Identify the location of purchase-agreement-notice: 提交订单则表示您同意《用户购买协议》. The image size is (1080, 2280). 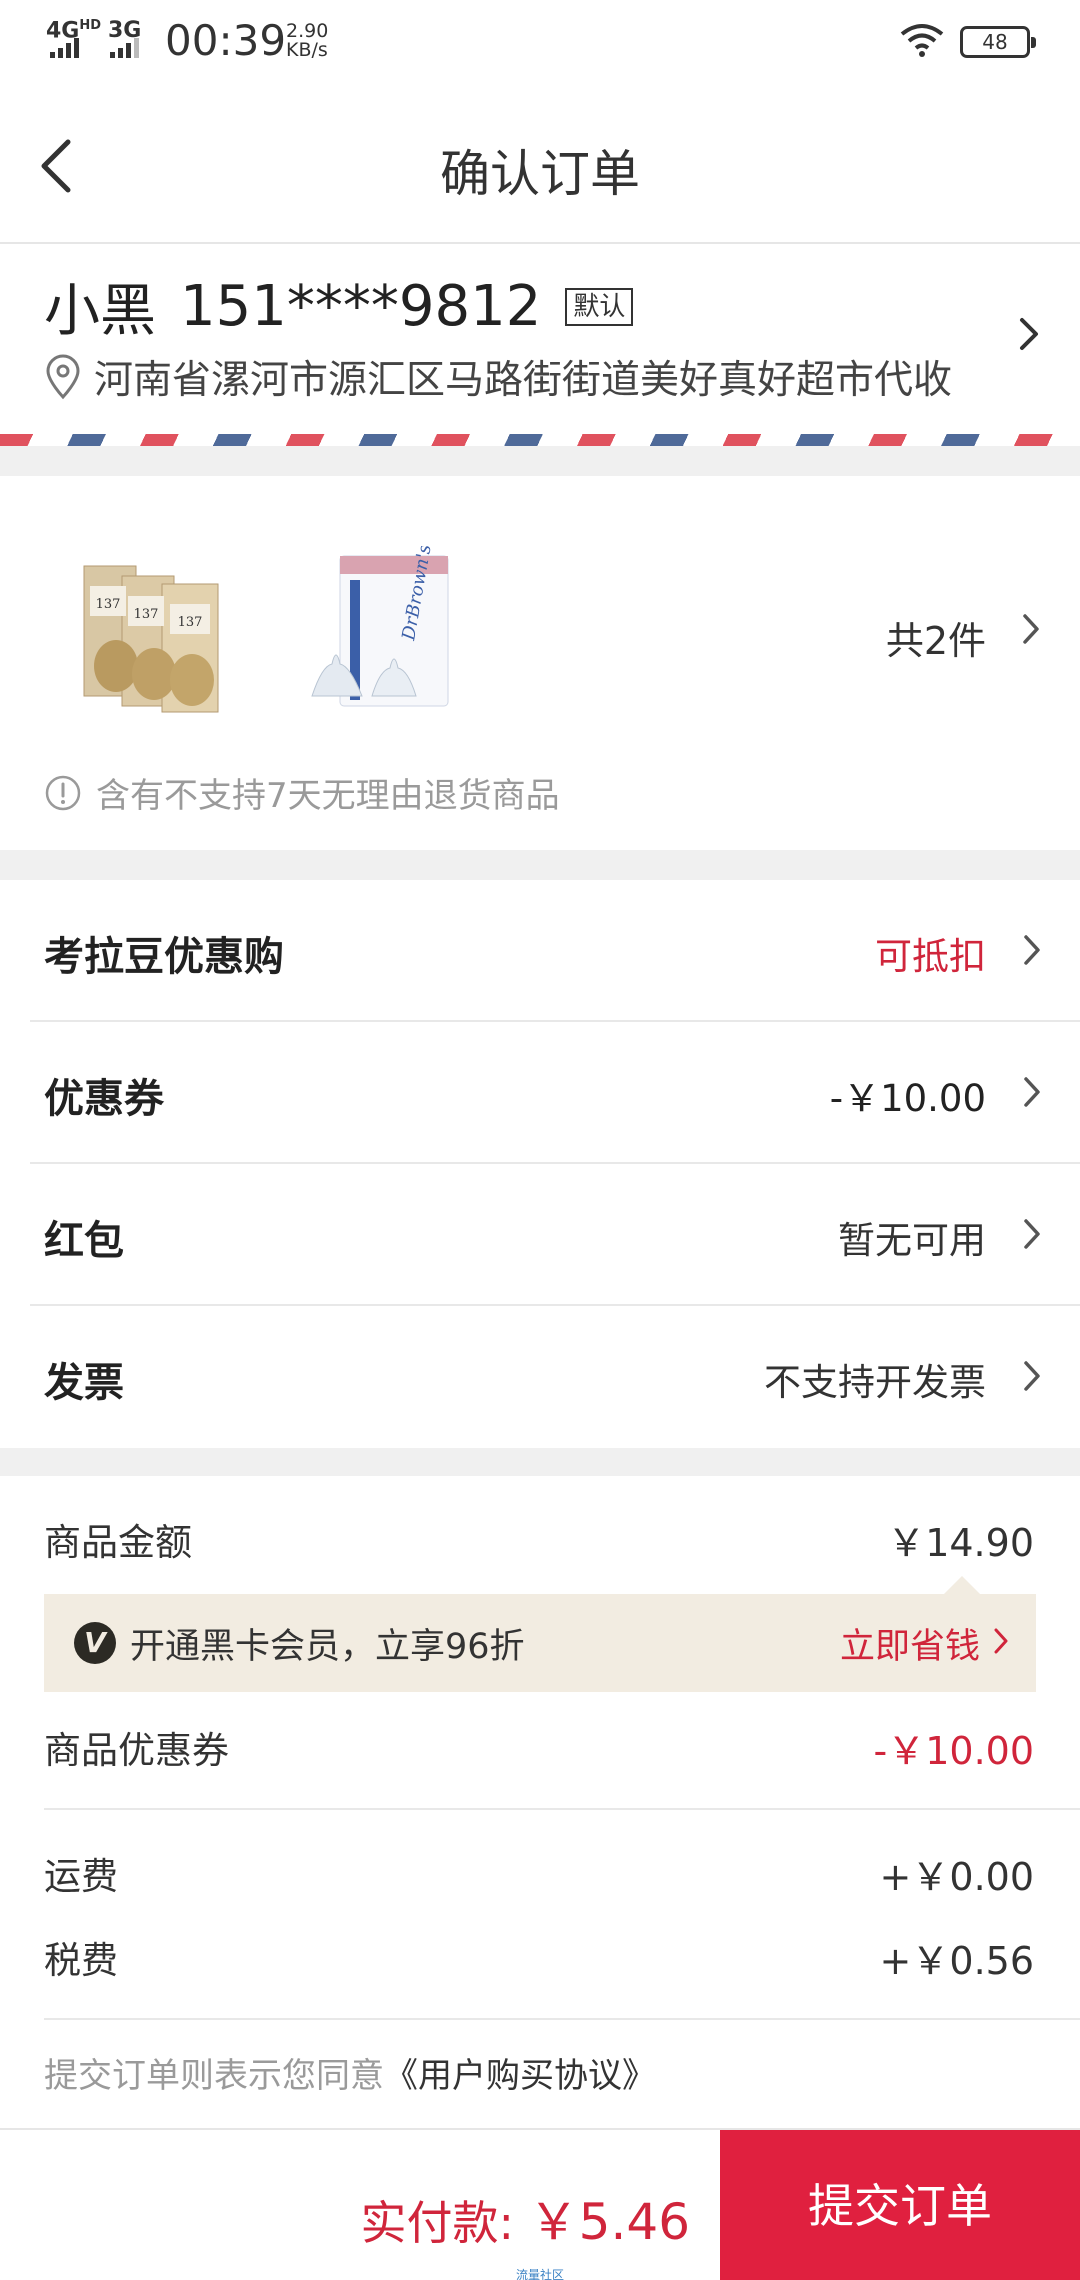
(350, 2072).